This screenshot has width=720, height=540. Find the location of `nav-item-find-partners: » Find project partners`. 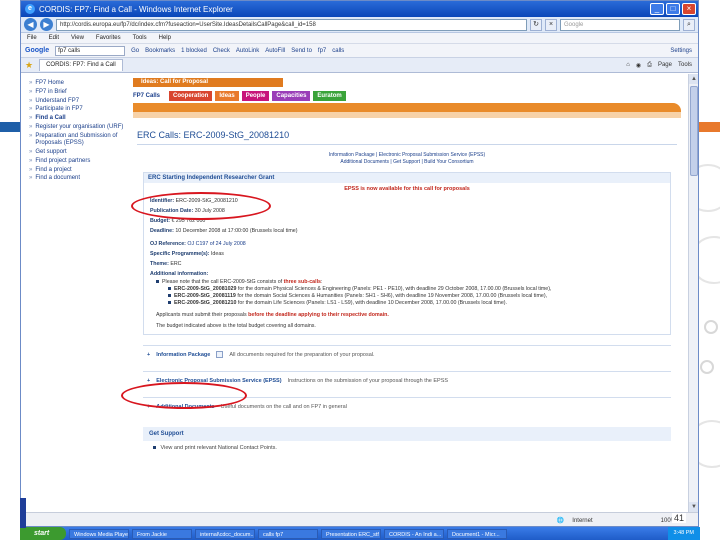

nav-item-find-partners: » Find project partners is located at coordinates (80, 161).